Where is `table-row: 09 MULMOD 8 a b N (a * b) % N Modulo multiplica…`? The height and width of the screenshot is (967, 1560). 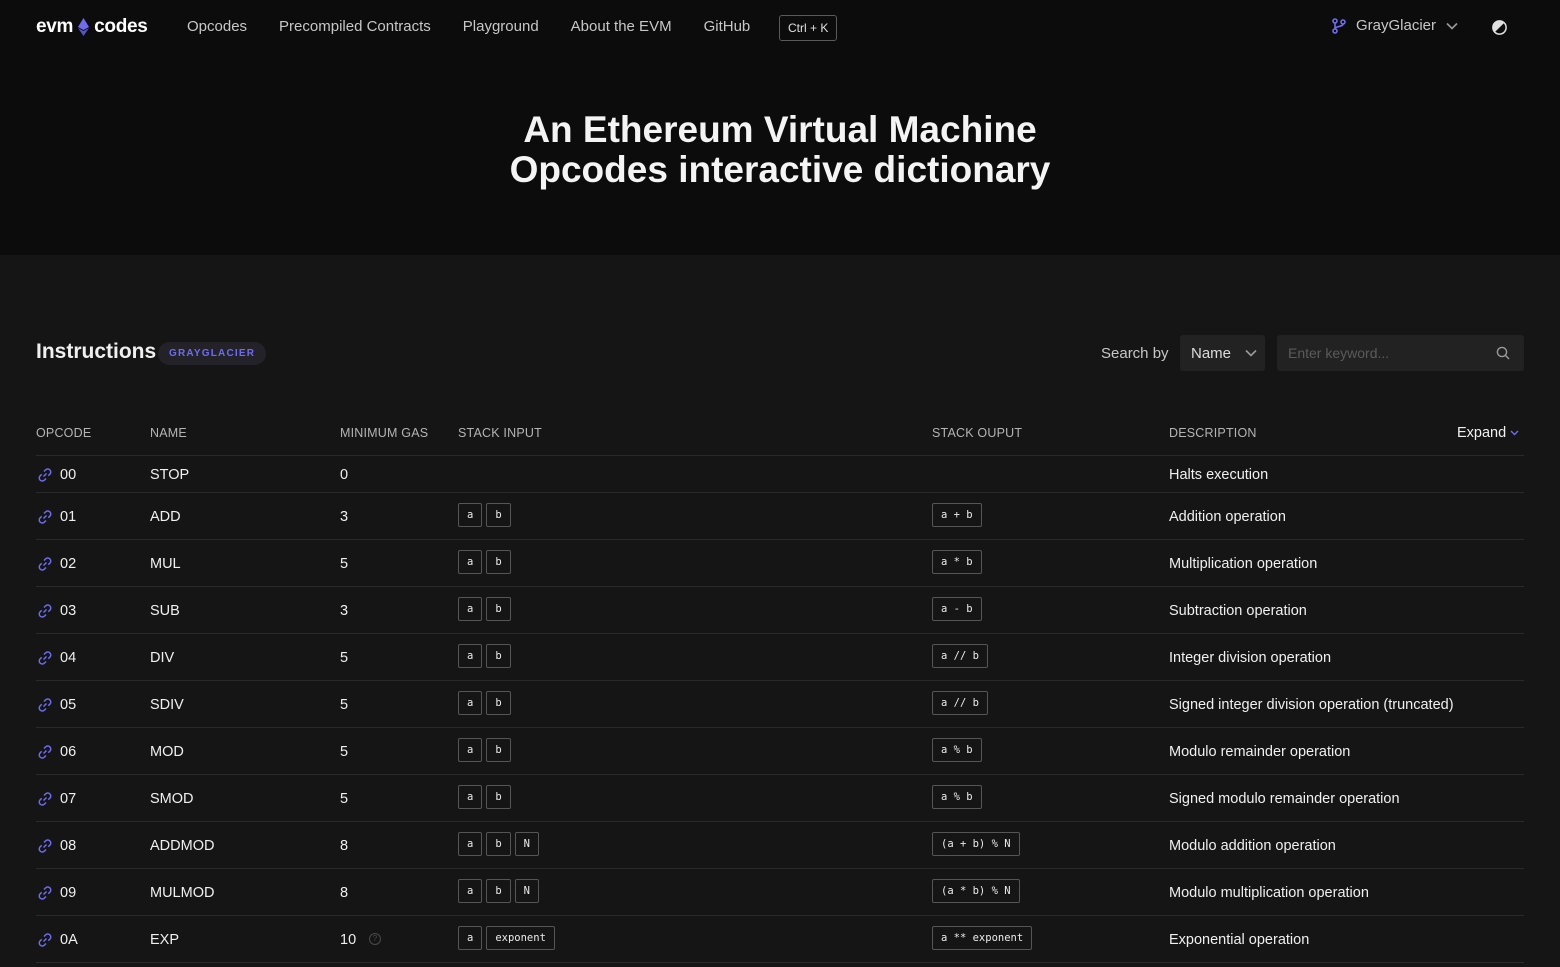
table-row: 09 MULMOD 8 a b N (a * b) % N Modulo multiplica… is located at coordinates (780, 892).